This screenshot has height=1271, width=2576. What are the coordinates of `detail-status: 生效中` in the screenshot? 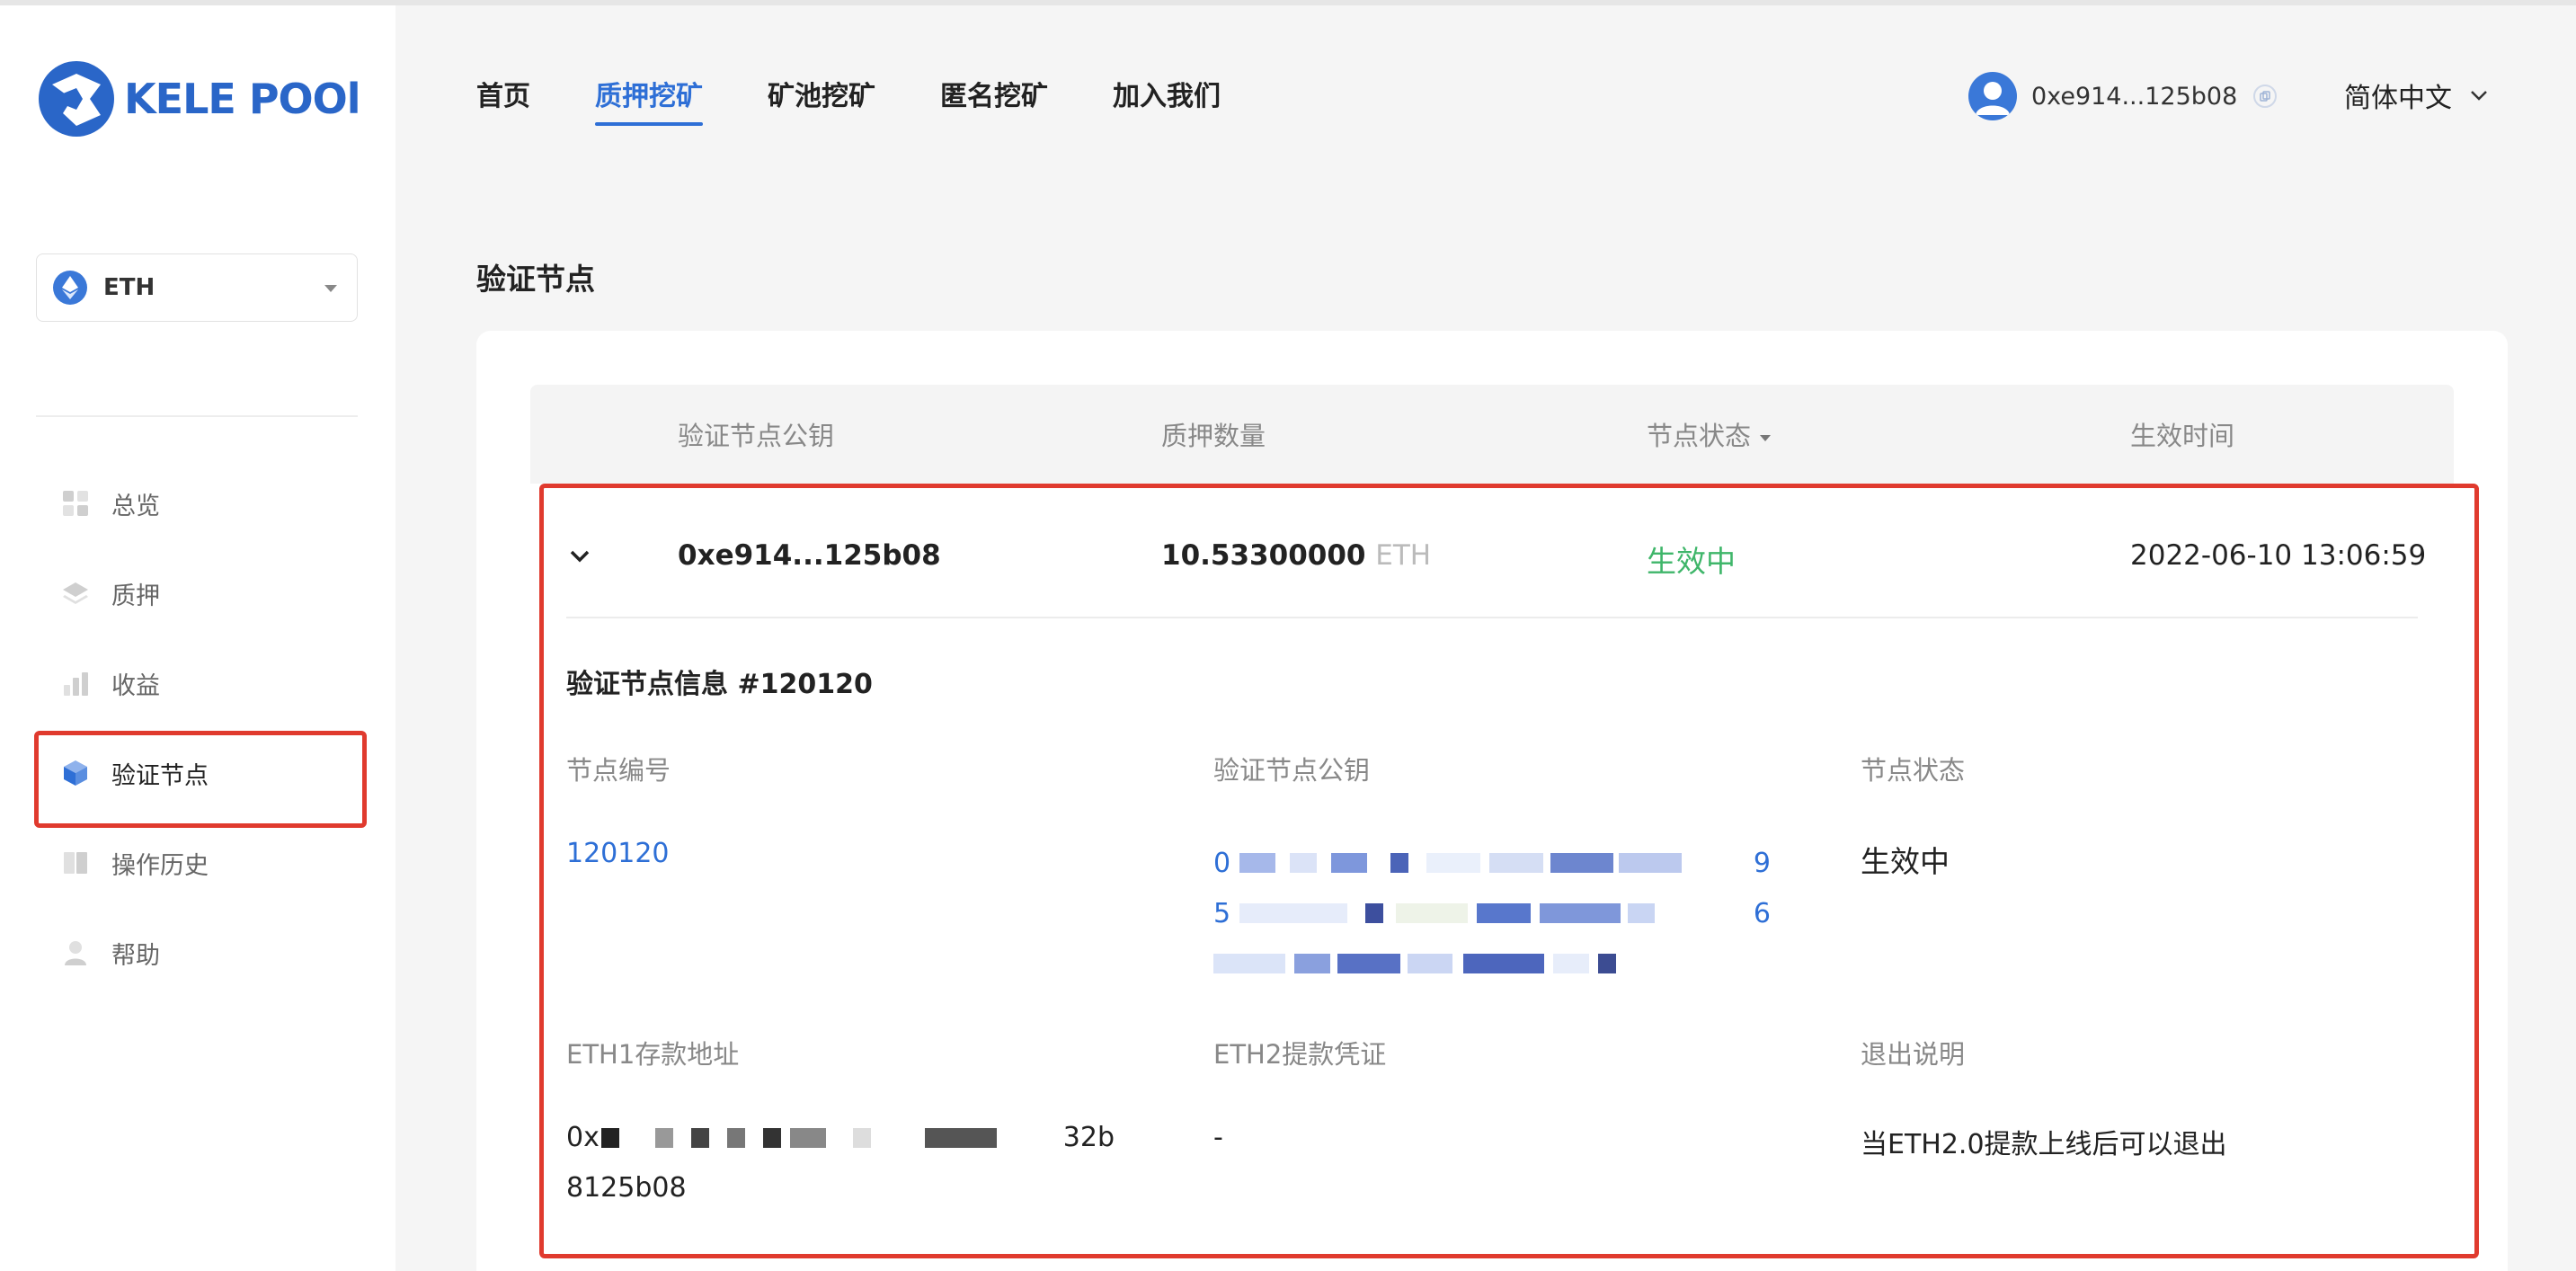 It's located at (1905, 862).